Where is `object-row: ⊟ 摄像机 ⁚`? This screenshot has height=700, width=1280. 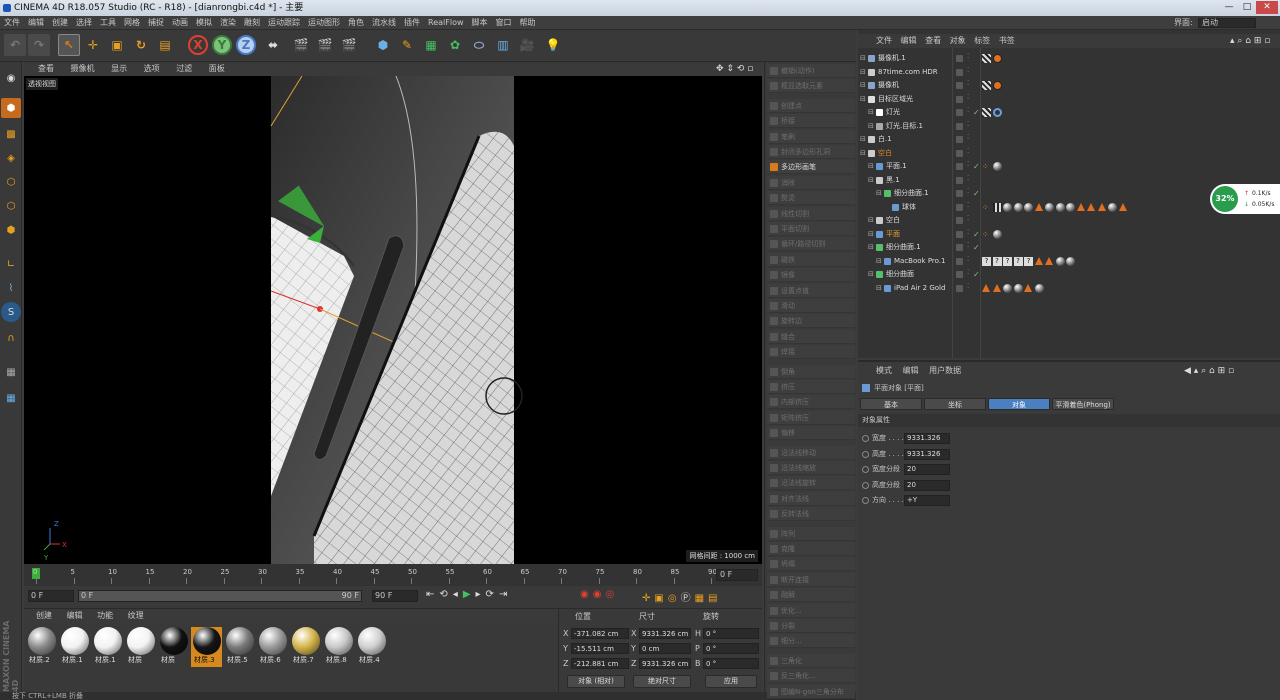 object-row: ⊟ 摄像机 ⁚ is located at coordinates (1069, 85).